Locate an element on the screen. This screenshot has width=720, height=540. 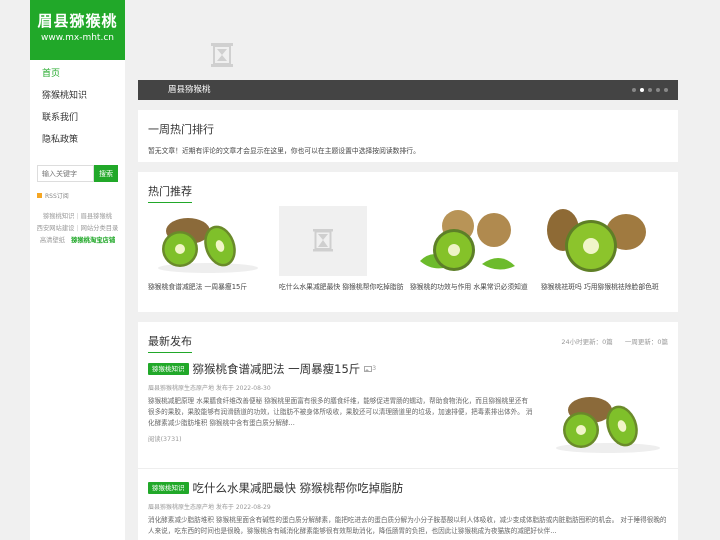
main-nav: 首页 猕猴桃知识 联系我们 隐私政策 is located at coordinates (77, 107).